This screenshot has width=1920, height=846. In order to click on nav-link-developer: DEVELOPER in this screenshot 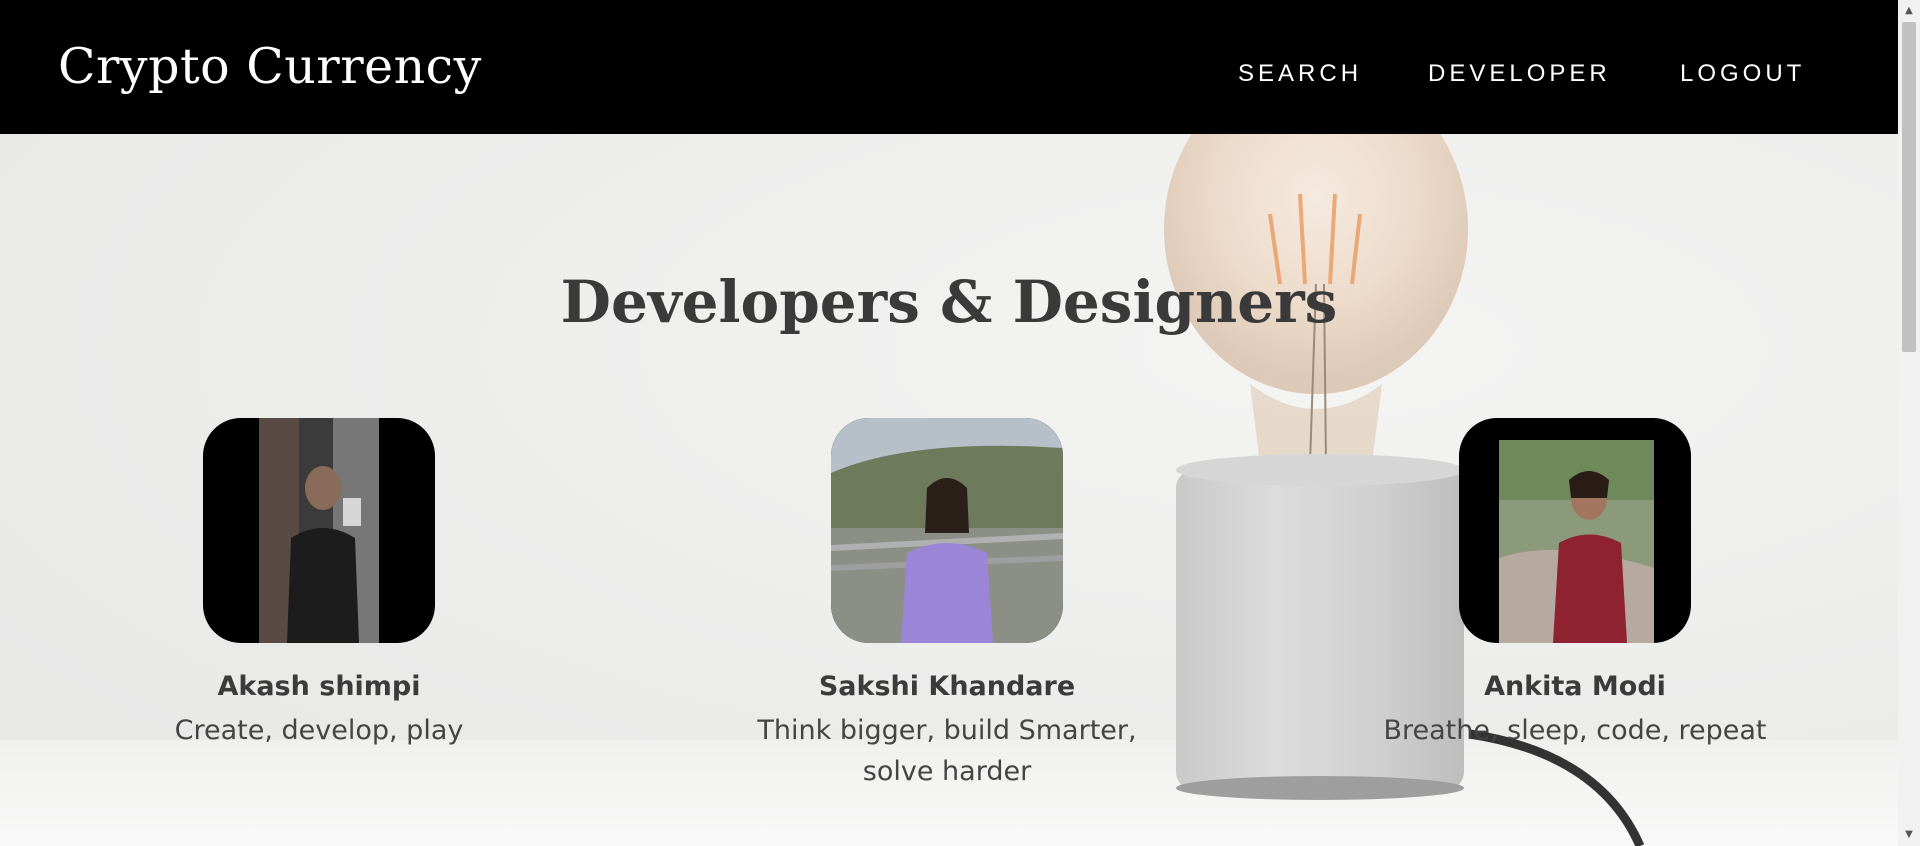, I will do `click(1519, 74)`.